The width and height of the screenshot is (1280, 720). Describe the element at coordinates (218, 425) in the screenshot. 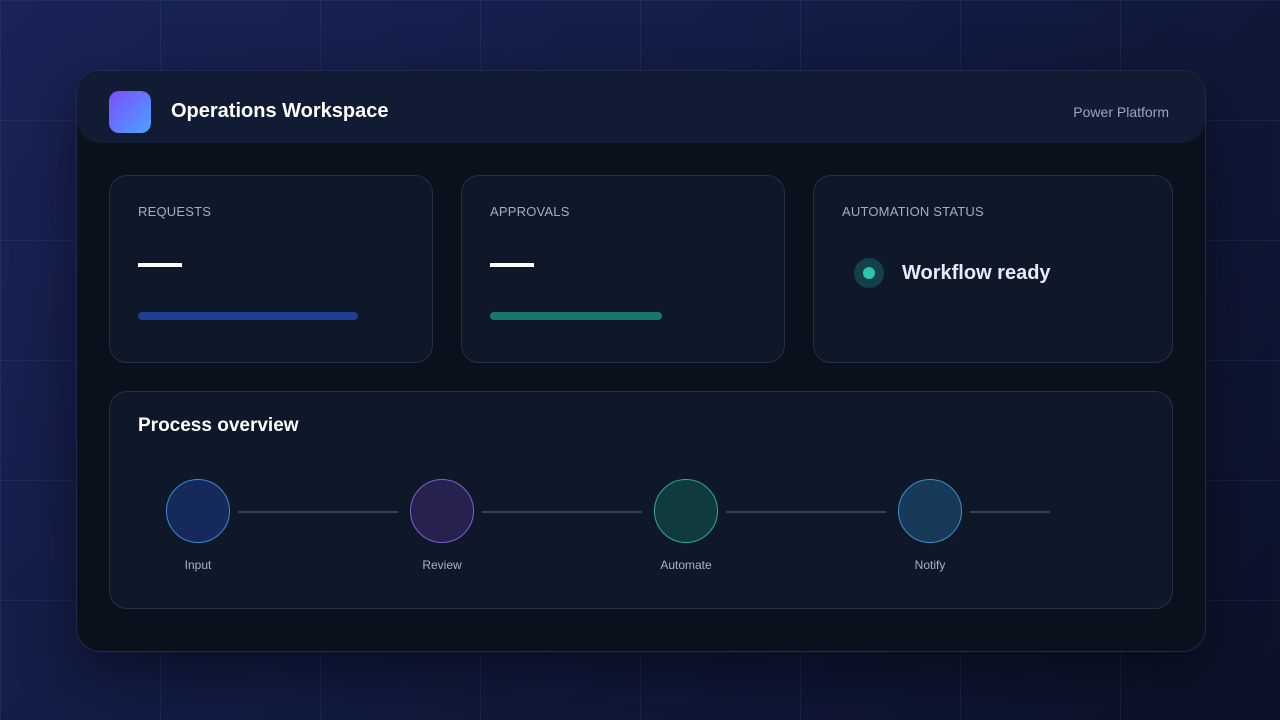

I see `process-overview-title: Process overview` at that location.